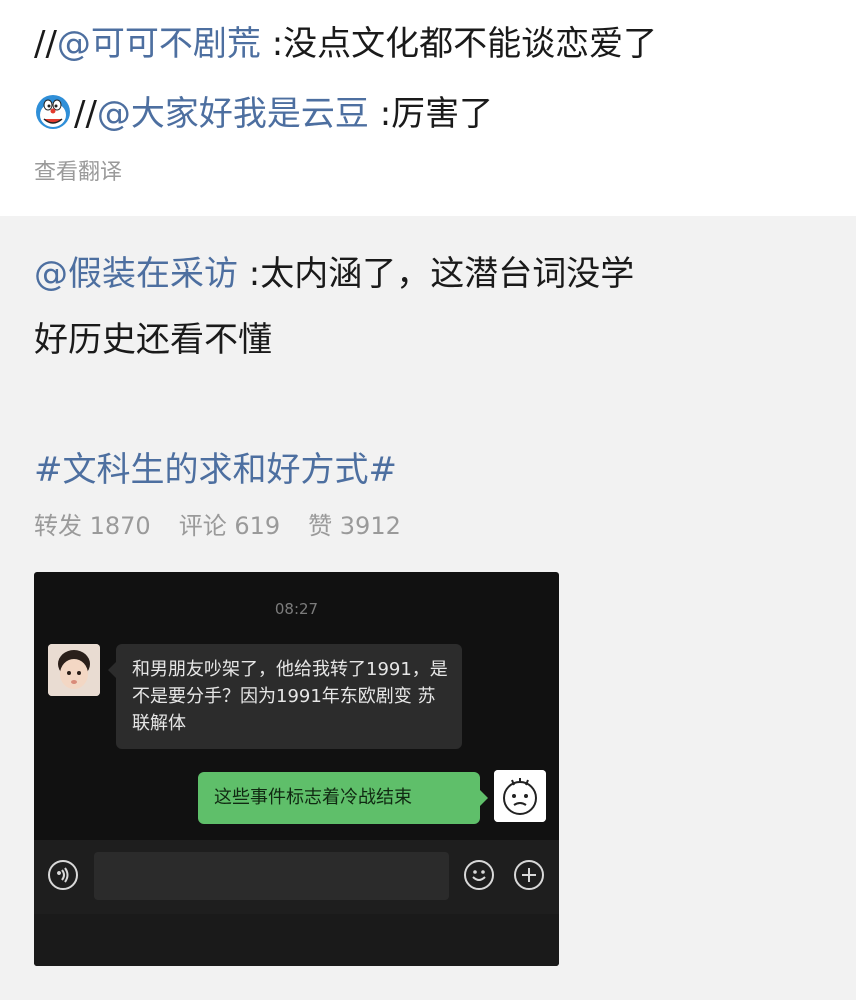 The height and width of the screenshot is (1000, 856). What do you see at coordinates (529, 875) in the screenshot?
I see `plus-icon` at bounding box center [529, 875].